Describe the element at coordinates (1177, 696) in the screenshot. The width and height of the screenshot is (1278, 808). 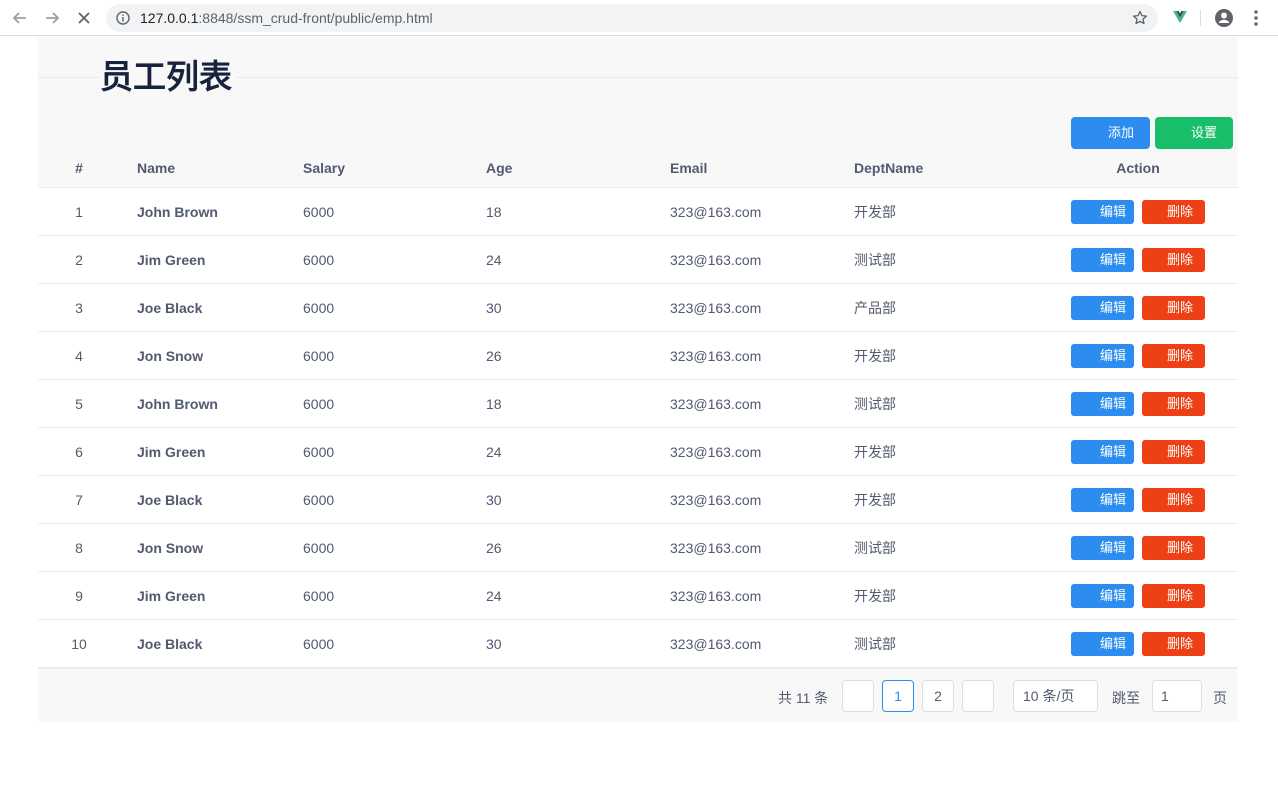
I see `jump-page-input` at that location.